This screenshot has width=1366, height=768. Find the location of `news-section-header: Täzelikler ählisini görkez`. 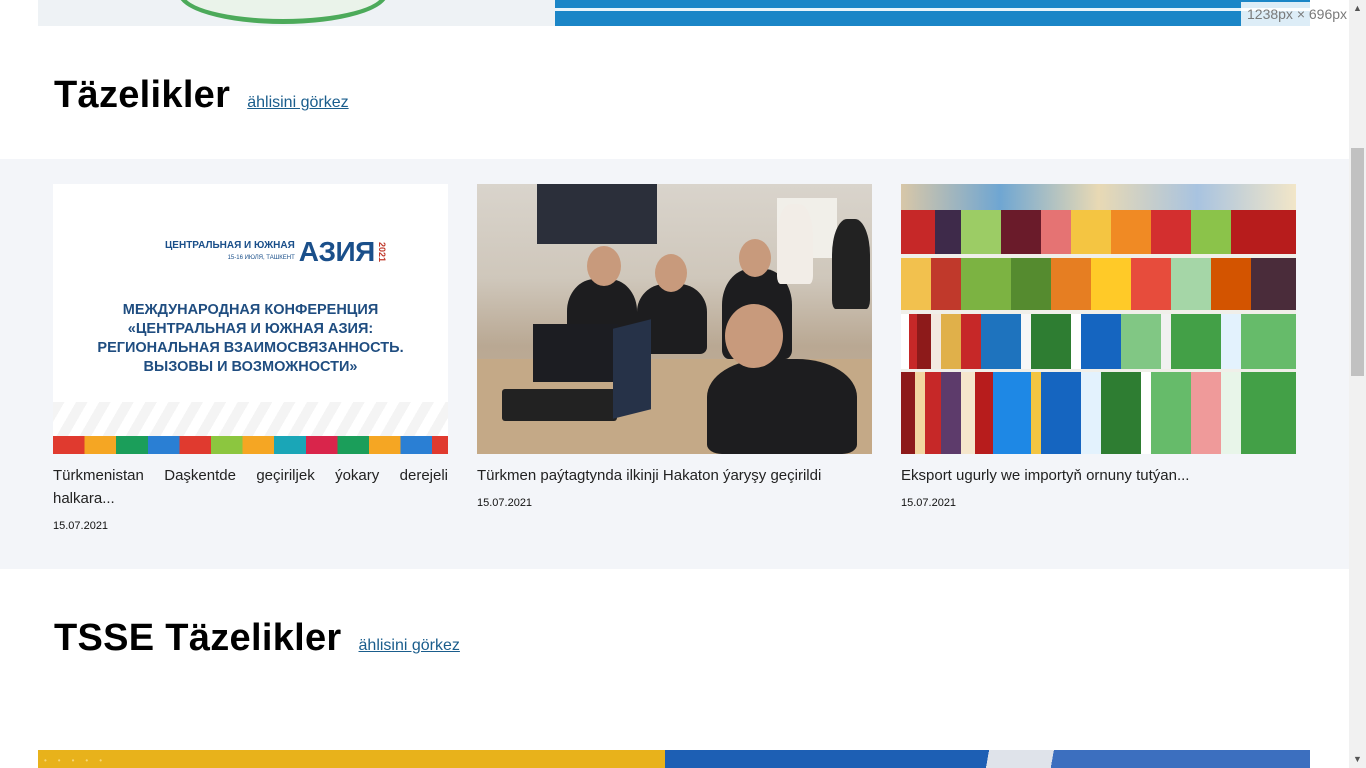

news-section-header: Täzelikler ählisini görkez is located at coordinates (201, 95).